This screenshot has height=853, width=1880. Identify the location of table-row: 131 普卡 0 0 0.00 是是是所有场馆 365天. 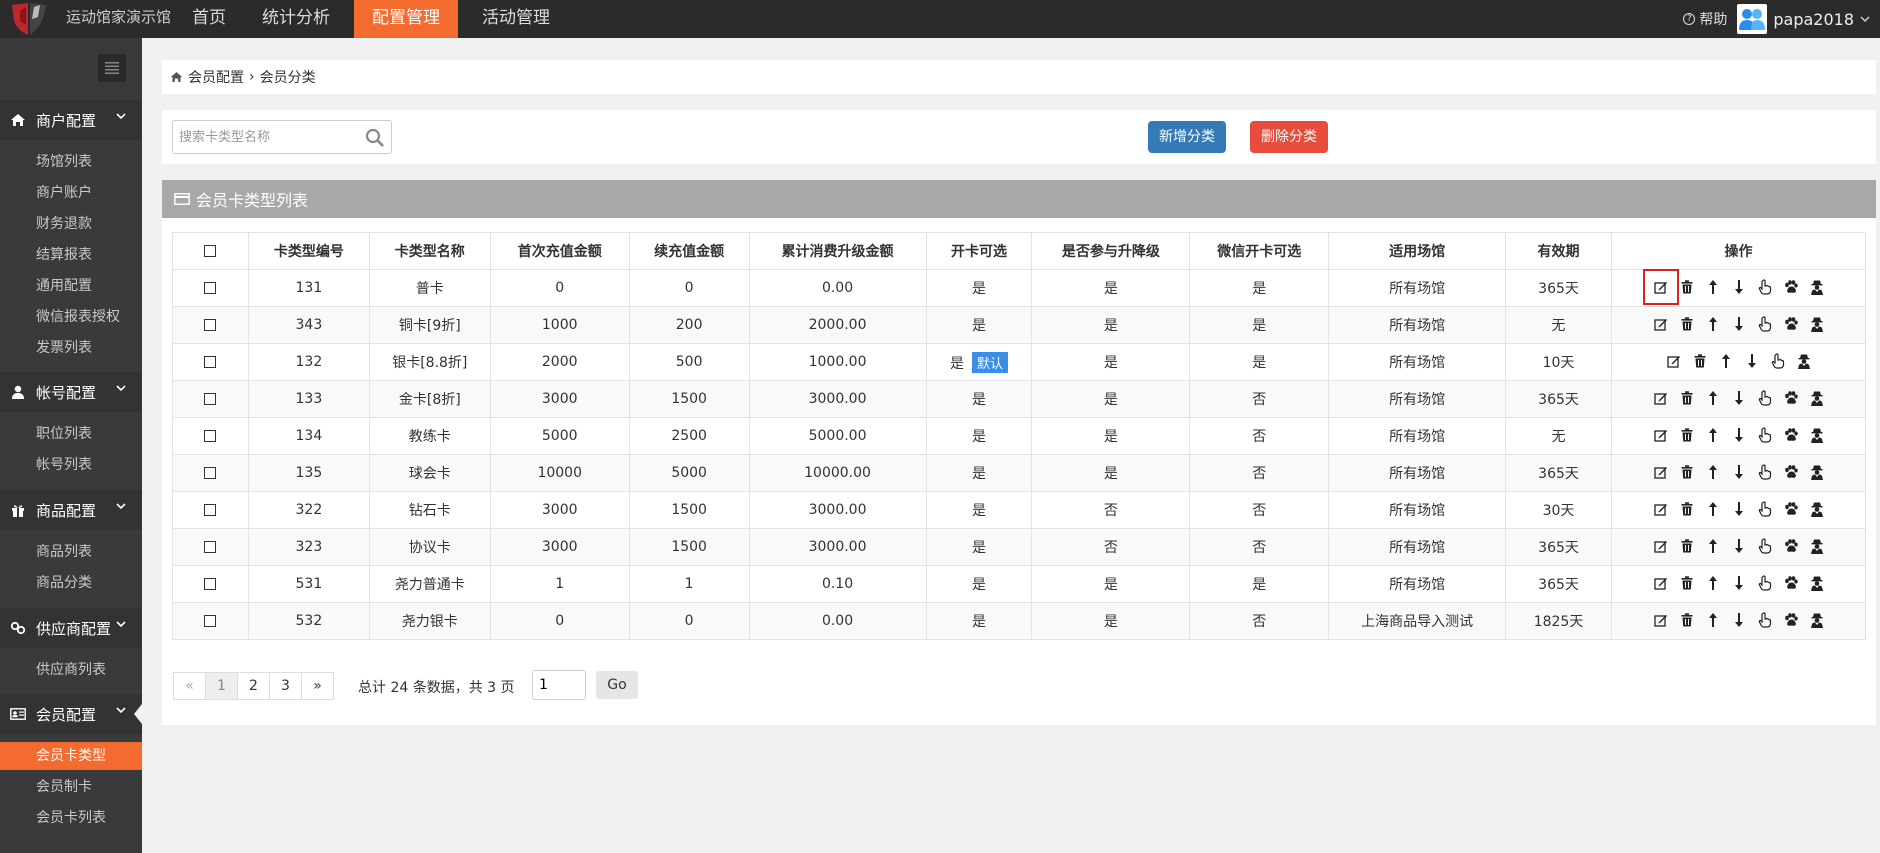
(1019, 288).